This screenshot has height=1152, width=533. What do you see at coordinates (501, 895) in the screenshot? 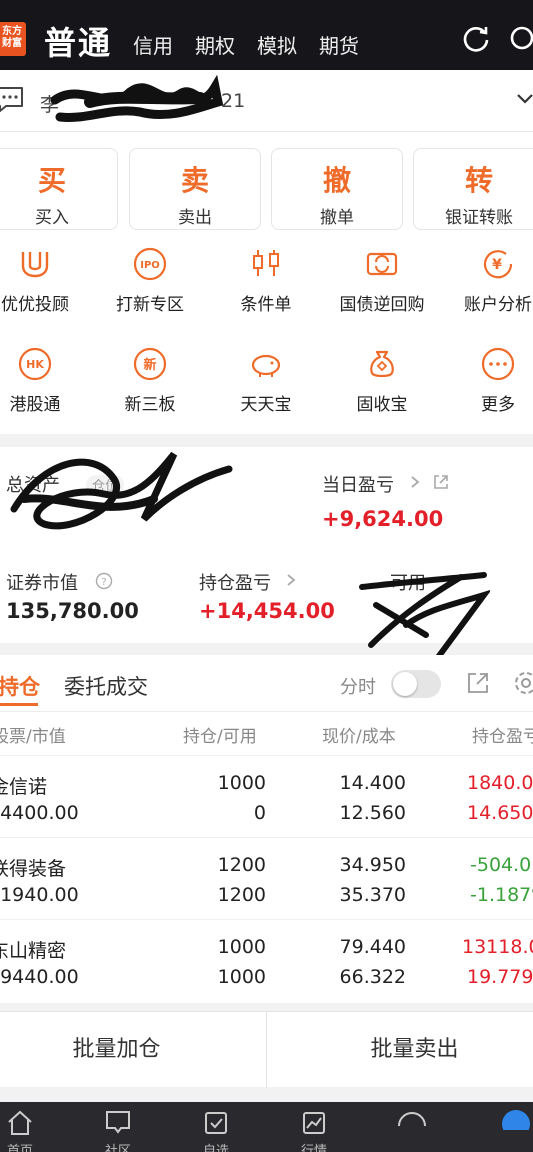
I see `position-pl-percent: -1.187%` at bounding box center [501, 895].